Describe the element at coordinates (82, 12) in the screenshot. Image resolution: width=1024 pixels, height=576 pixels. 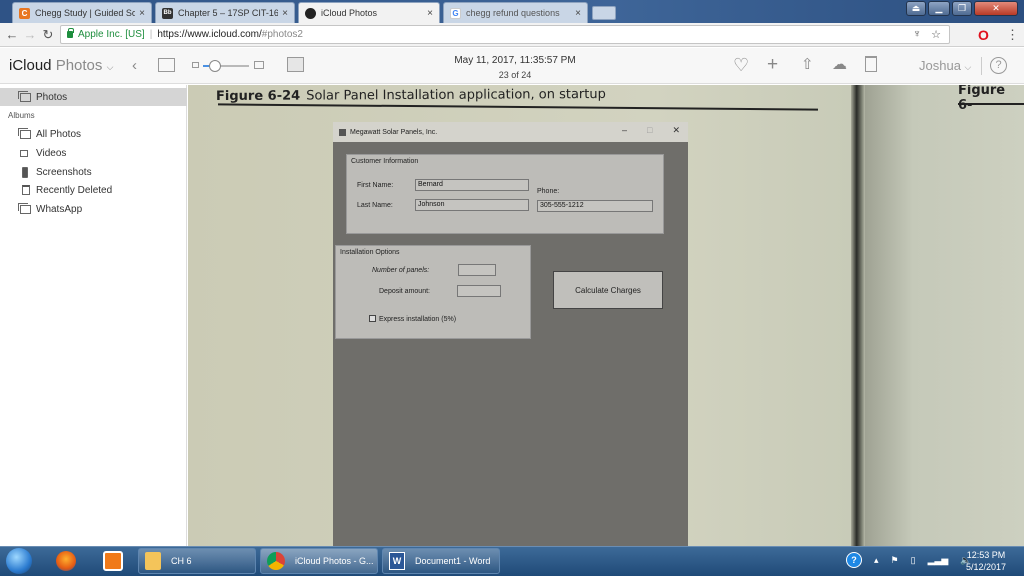
I see `tab-chegg-study: C Chegg Study | Guided So ×` at that location.